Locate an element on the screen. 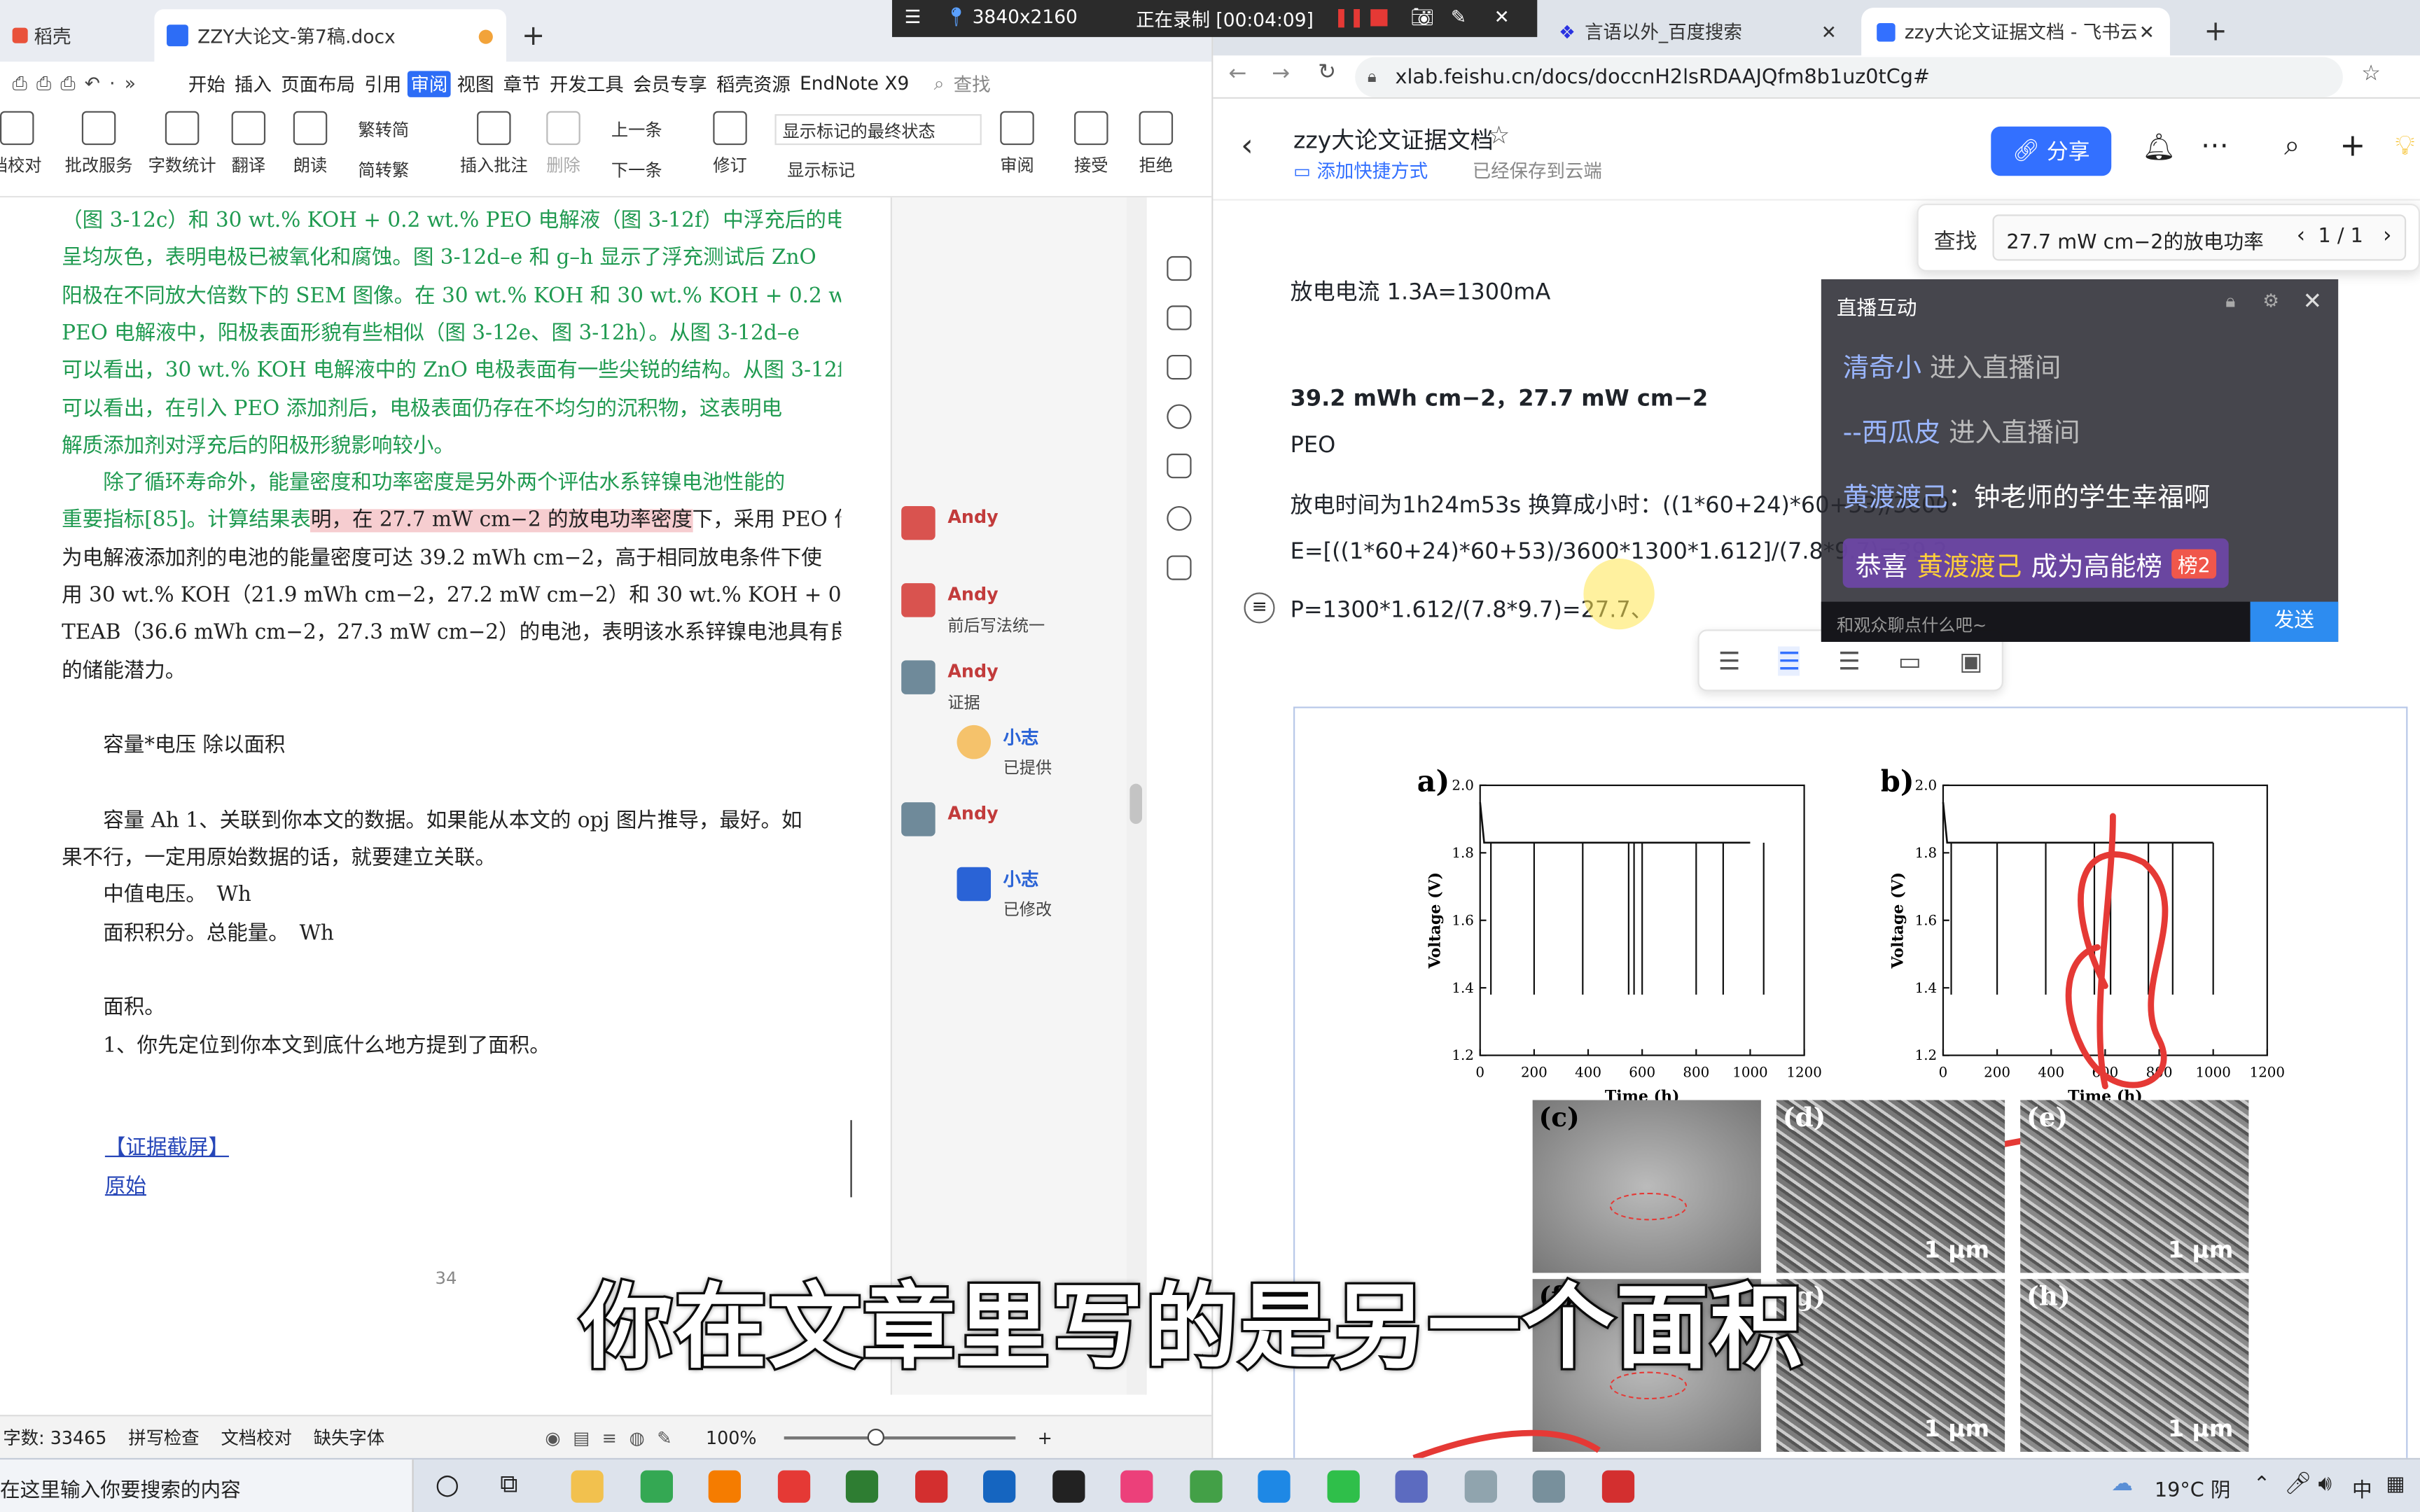 This screenshot has height=1512, width=2420. help-icon is located at coordinates (1179, 416).